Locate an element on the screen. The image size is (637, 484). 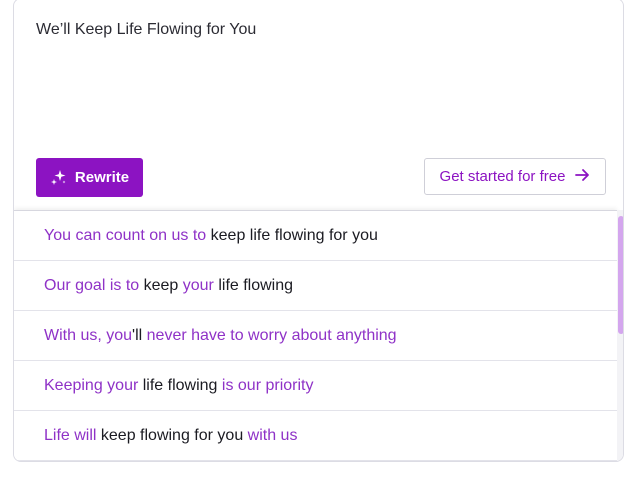
suggestion-changed-text: Our goal is to is located at coordinates (94, 285).